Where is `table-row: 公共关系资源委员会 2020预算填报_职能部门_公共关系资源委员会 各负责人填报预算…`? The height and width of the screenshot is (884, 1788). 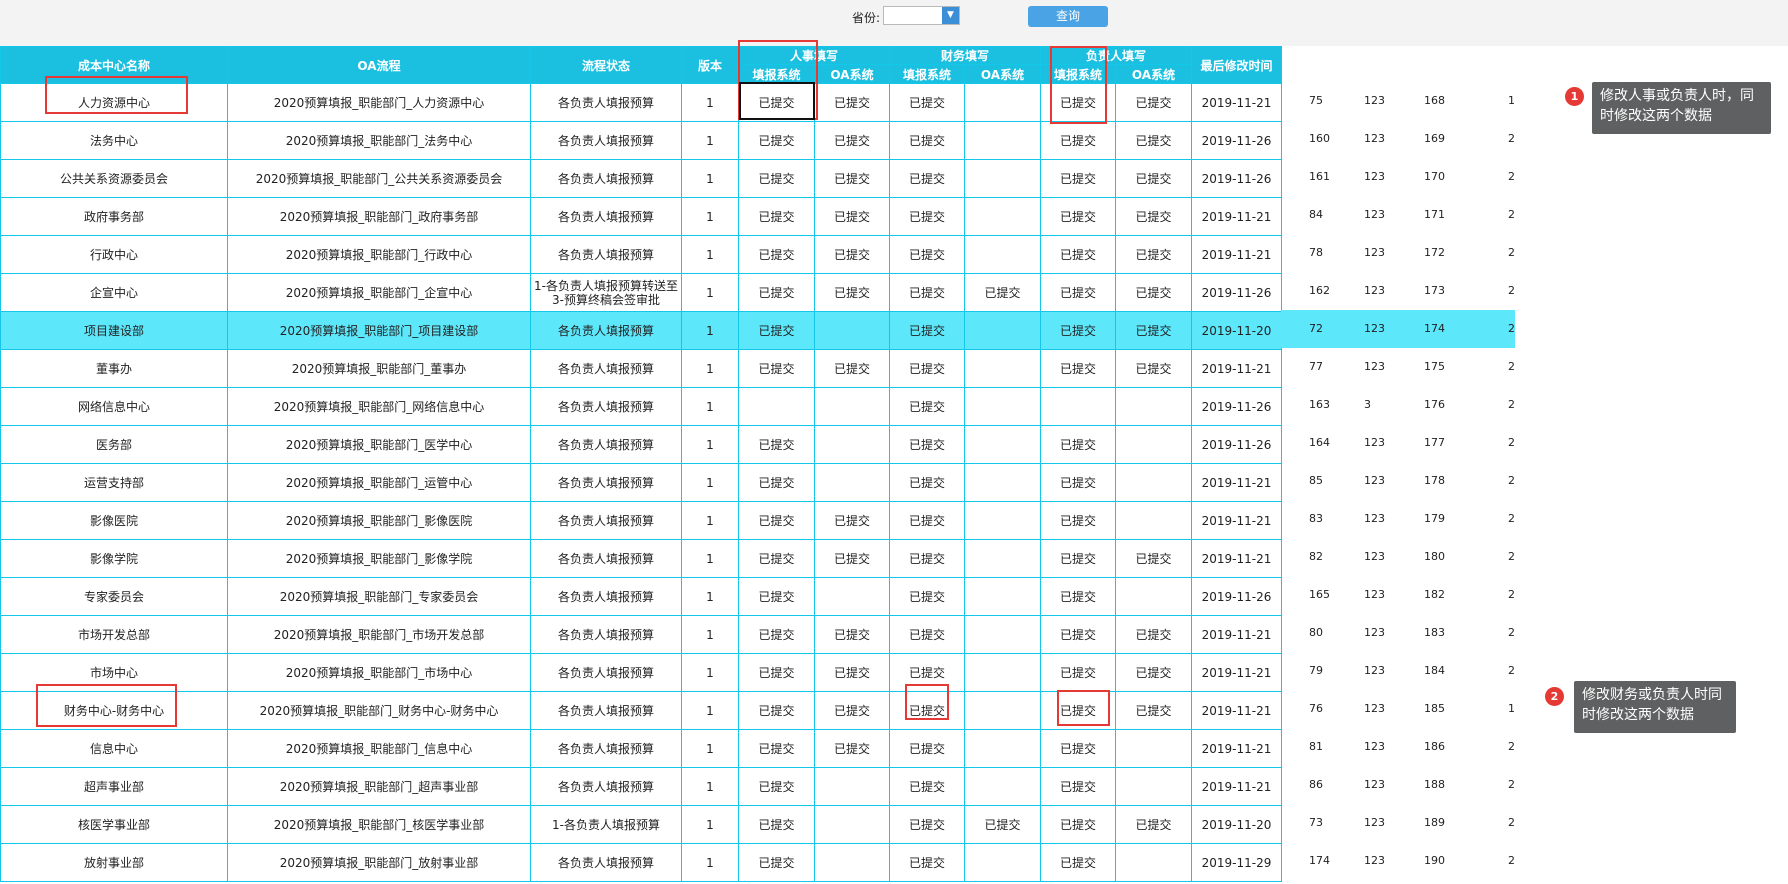
table-row: 公共关系资源委员会 2020预算填报_职能部门_公共关系资源委员会 各负责人填报预算… is located at coordinates (641, 178).